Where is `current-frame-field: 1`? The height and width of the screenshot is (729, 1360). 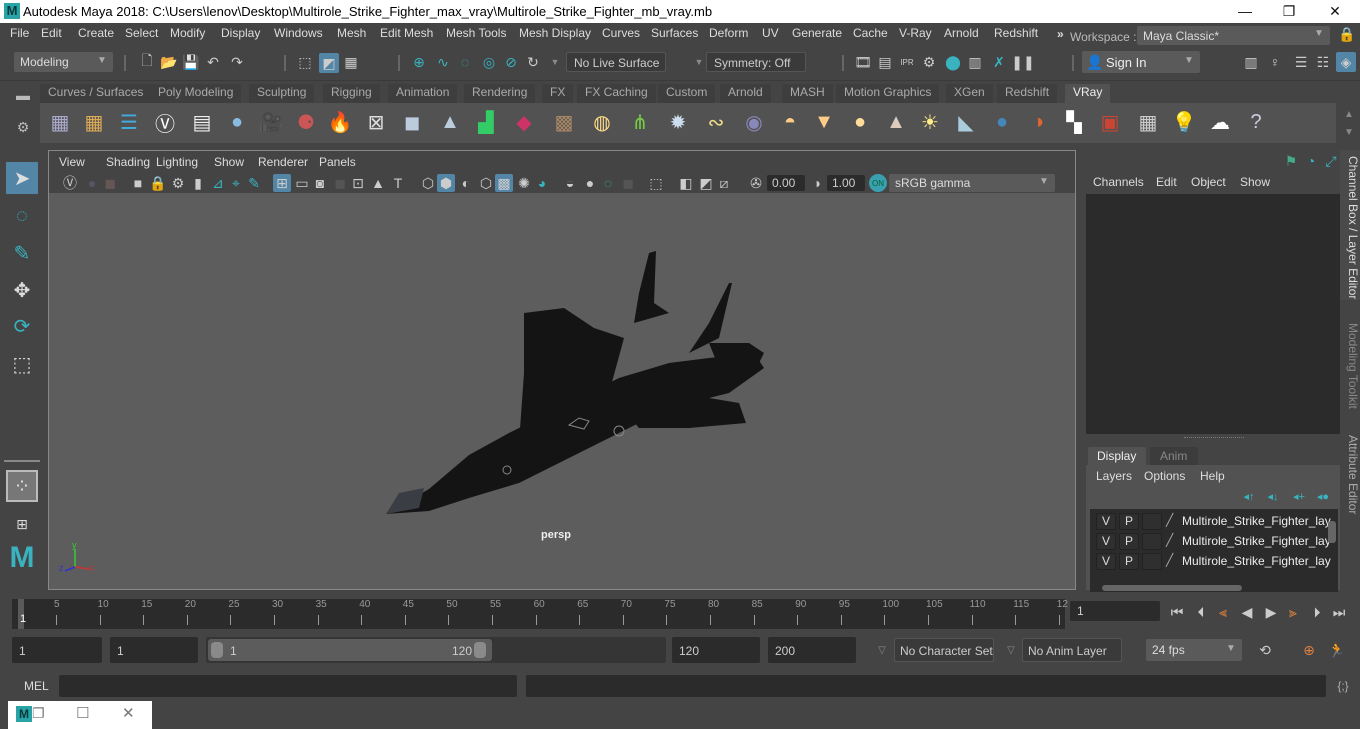
current-frame-field: 1 is located at coordinates (1115, 611).